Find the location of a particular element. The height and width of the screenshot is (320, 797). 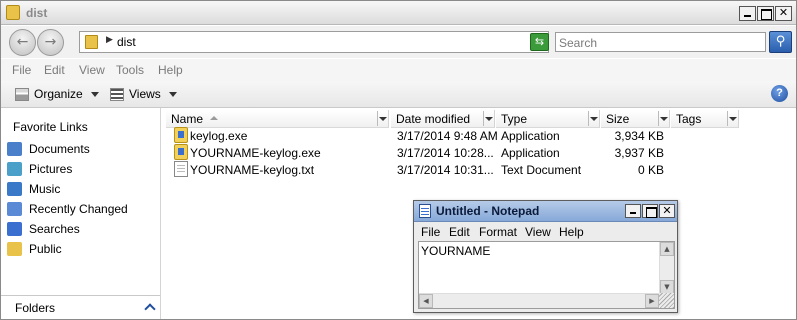

resize-grip-icon is located at coordinates (666, 300).